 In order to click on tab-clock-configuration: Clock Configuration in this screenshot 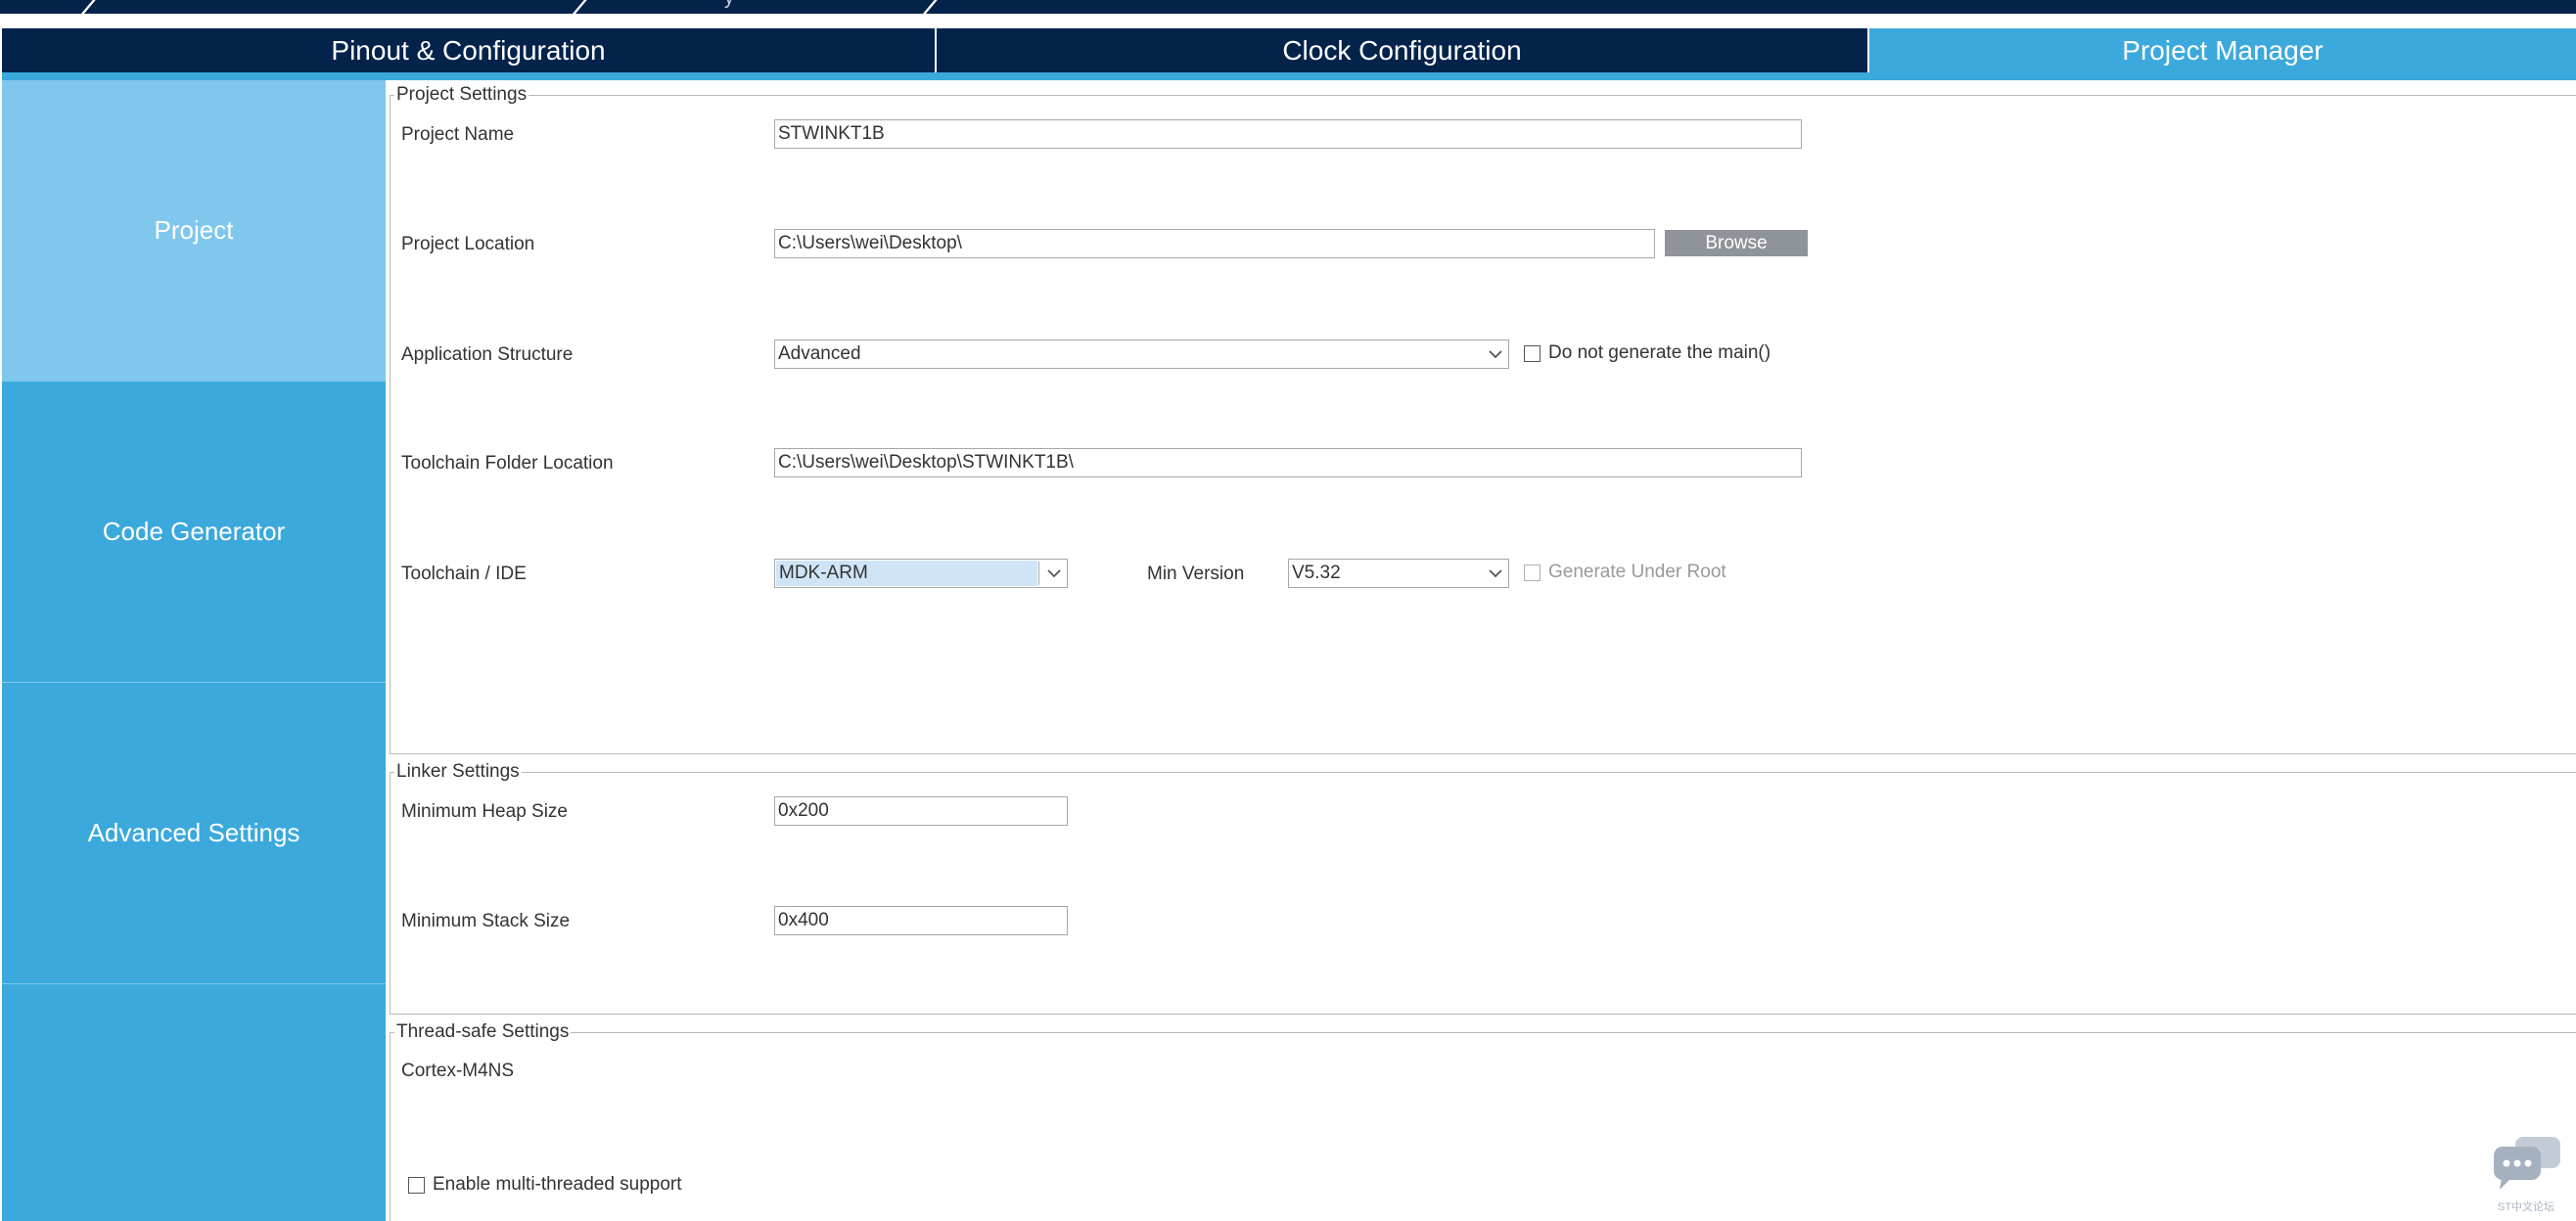, I will do `click(1403, 50)`.